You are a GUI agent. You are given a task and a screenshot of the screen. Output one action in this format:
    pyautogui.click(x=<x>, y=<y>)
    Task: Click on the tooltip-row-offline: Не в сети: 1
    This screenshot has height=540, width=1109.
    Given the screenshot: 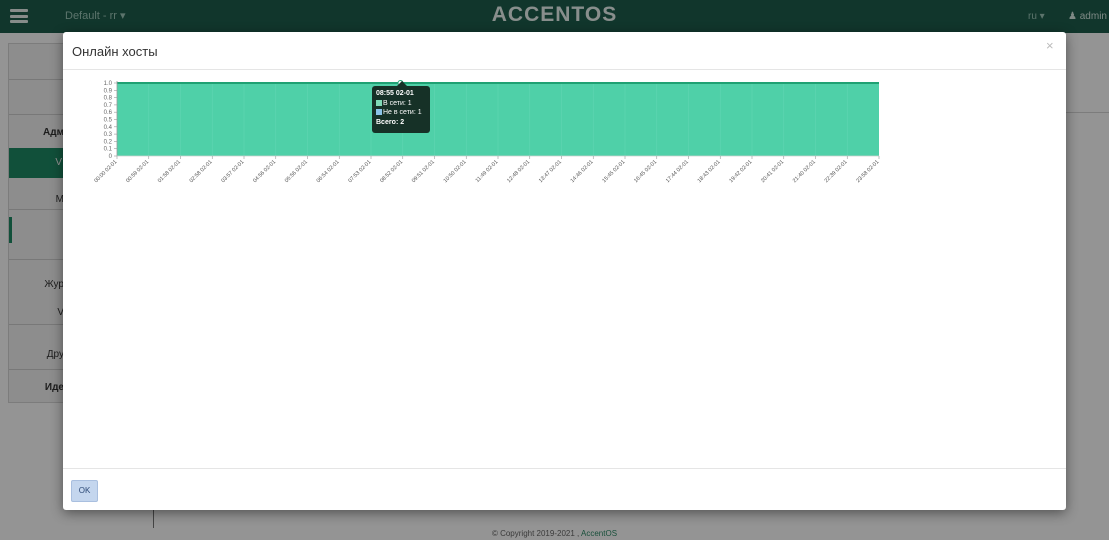 What is the action you would take?
    pyautogui.click(x=401, y=112)
    